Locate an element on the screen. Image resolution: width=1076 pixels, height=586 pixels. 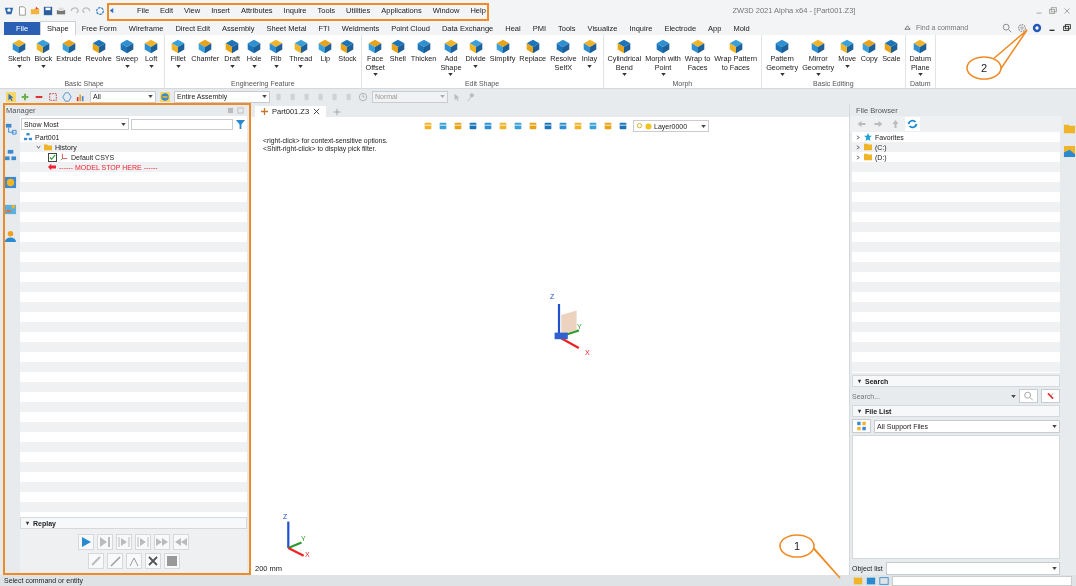
add-tab-icon is located at coordinates (337, 112).